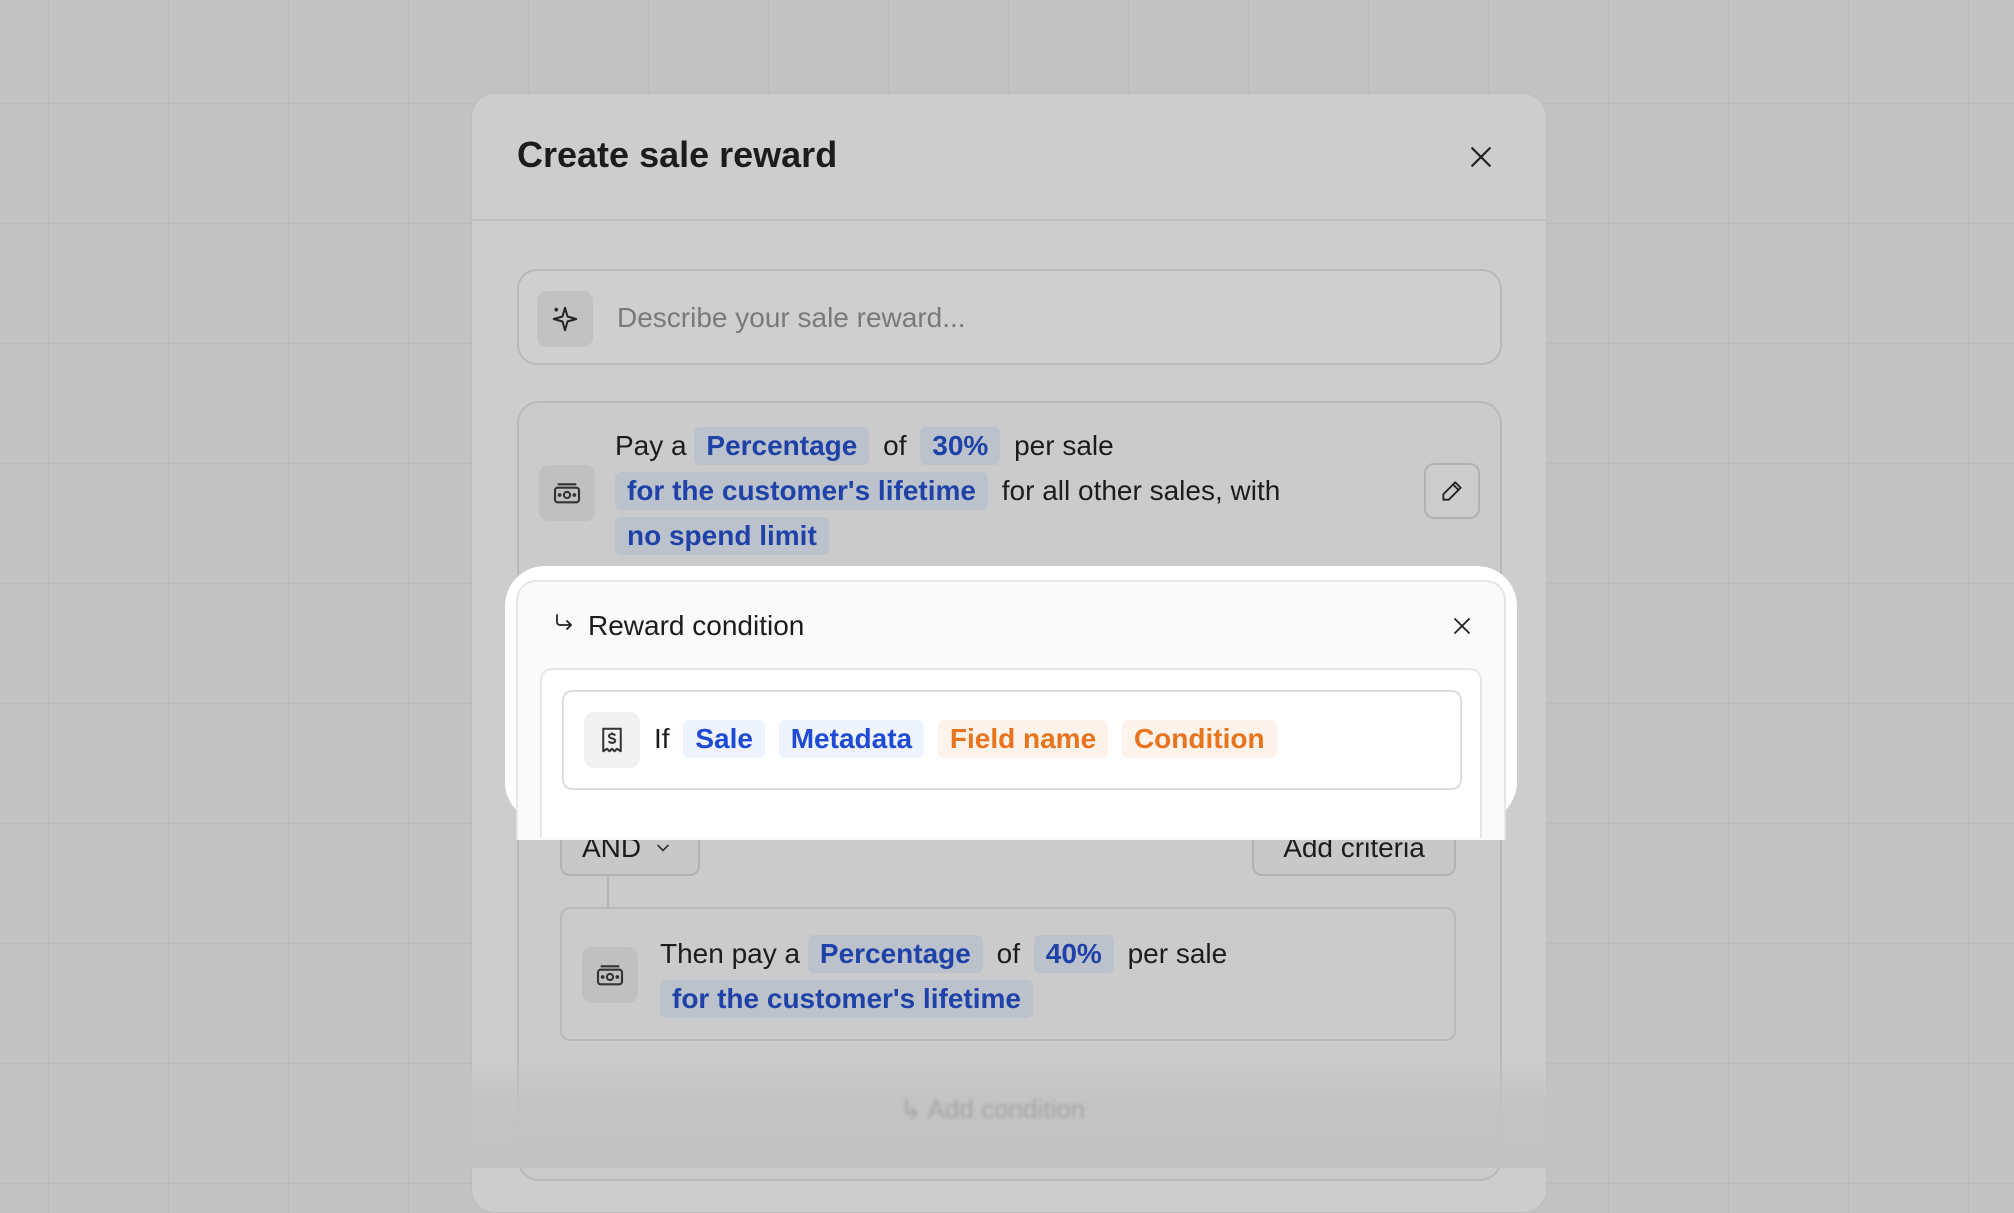  I want to click on condition-operator-pill: Condition, so click(1199, 739).